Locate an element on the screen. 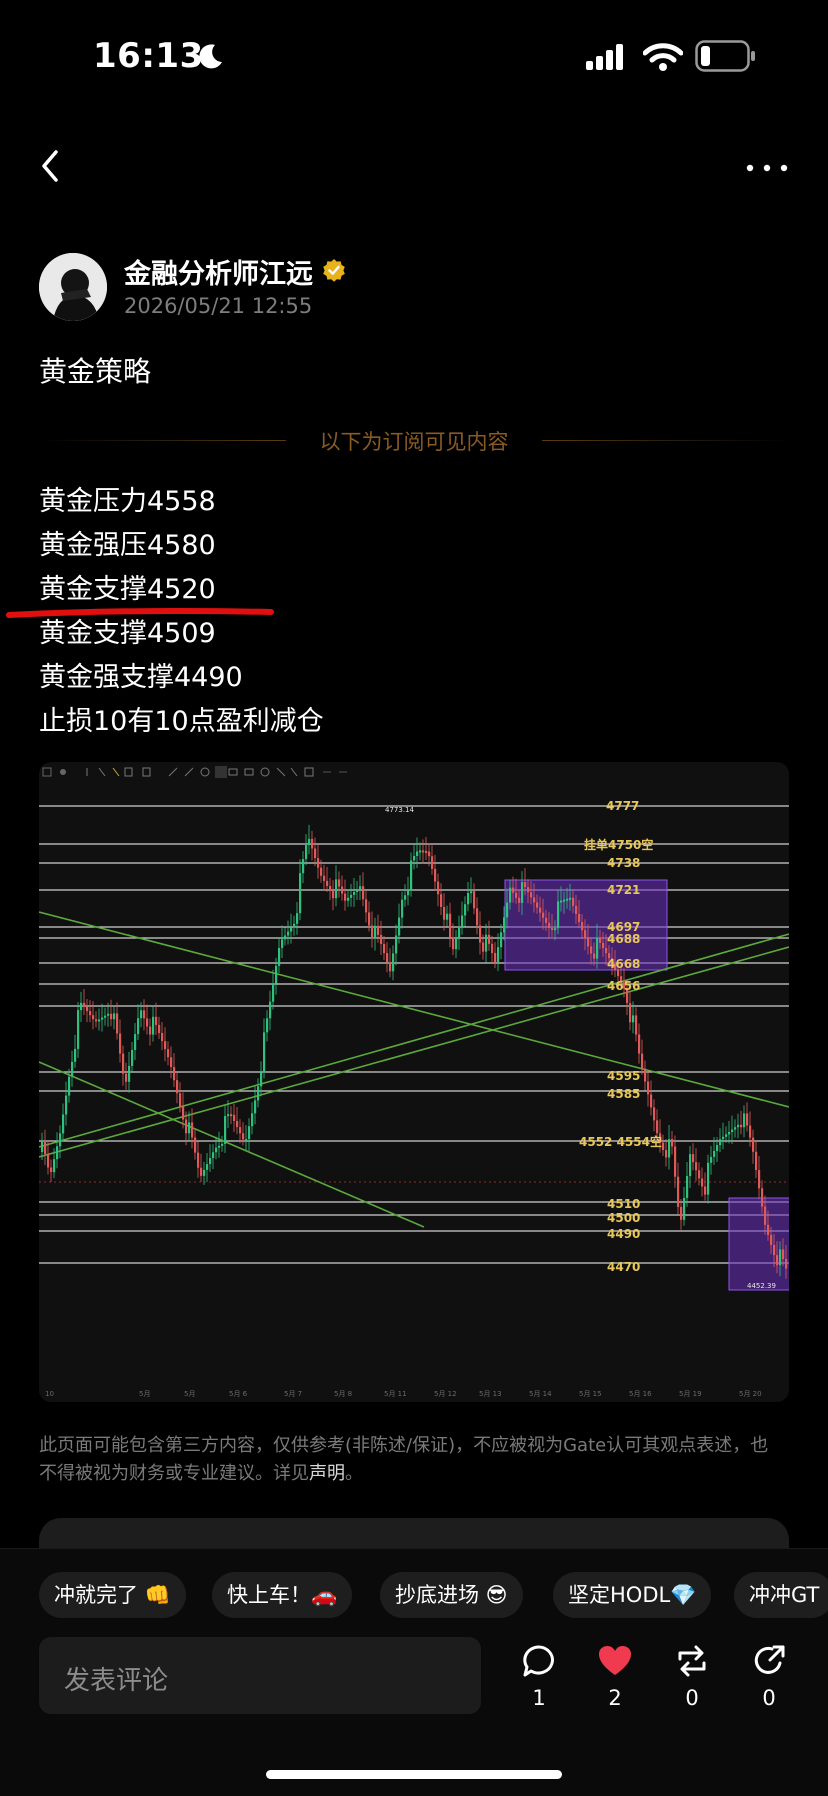  share-icon is located at coordinates (769, 1661).